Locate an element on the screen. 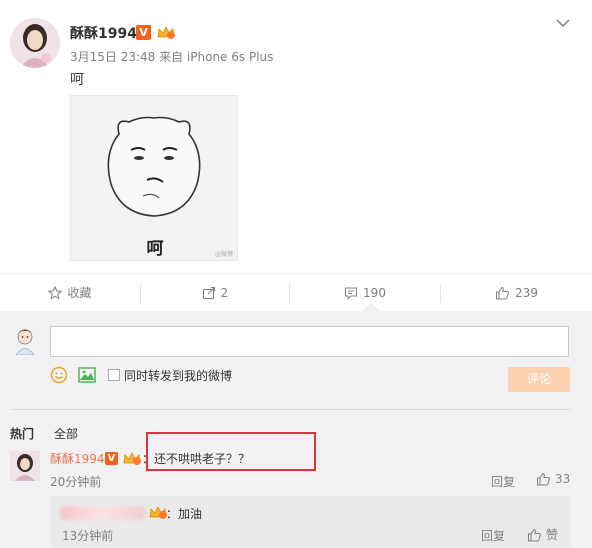 The width and height of the screenshot is (592, 548). star-icon is located at coordinates (55, 293).